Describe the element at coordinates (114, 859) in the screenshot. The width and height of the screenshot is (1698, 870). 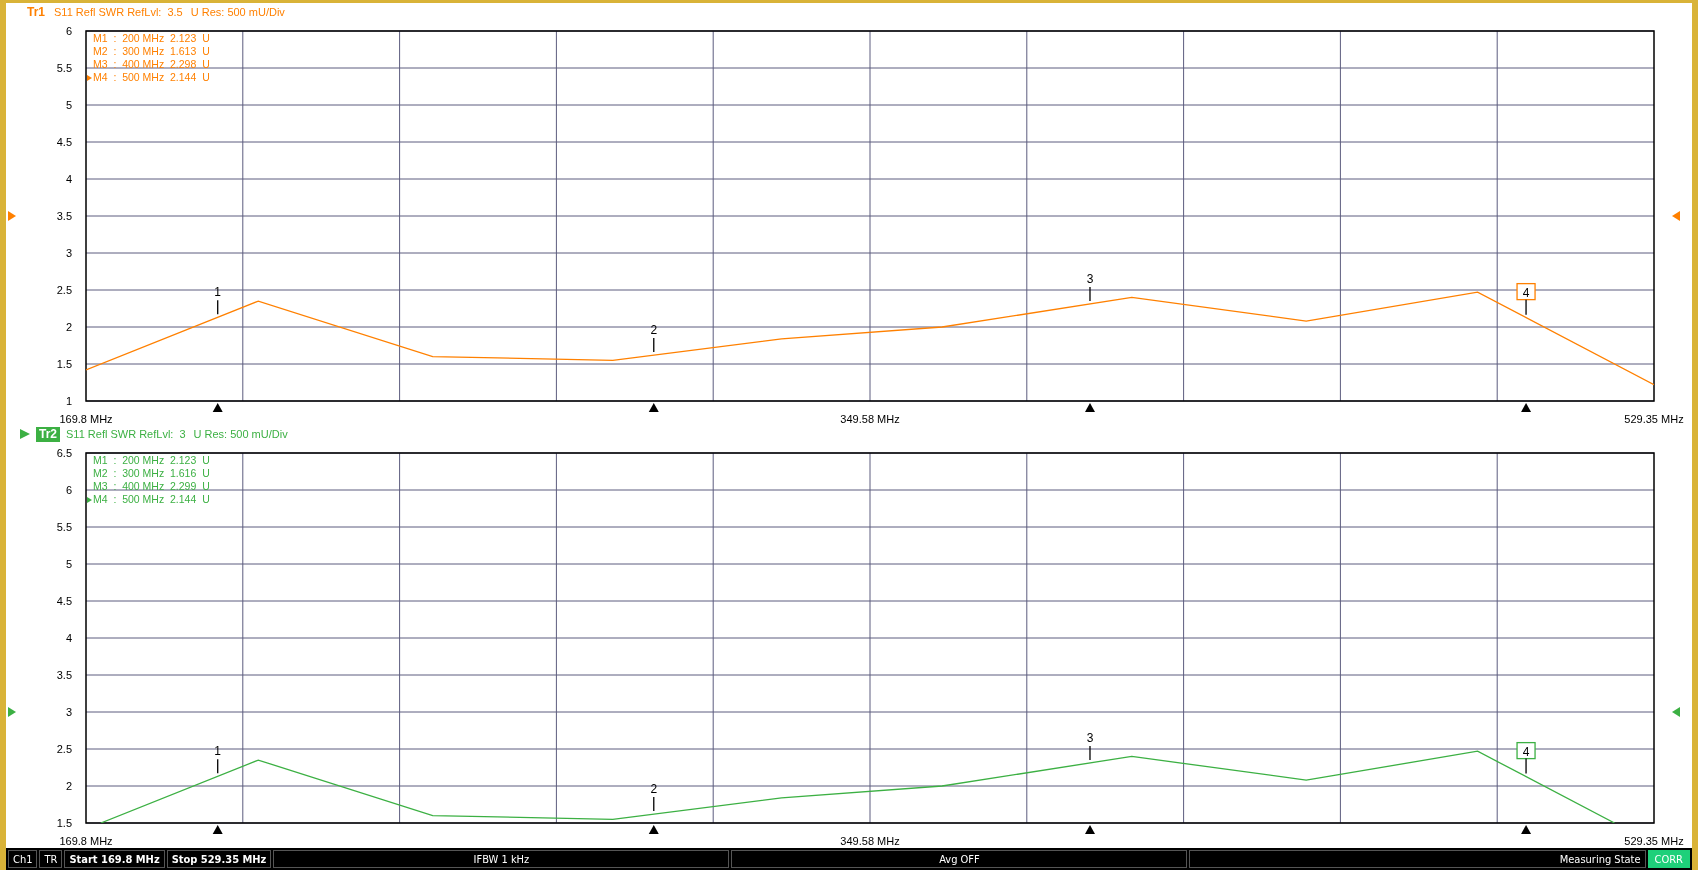
I see `status-field: Start 169.8 MHz` at that location.